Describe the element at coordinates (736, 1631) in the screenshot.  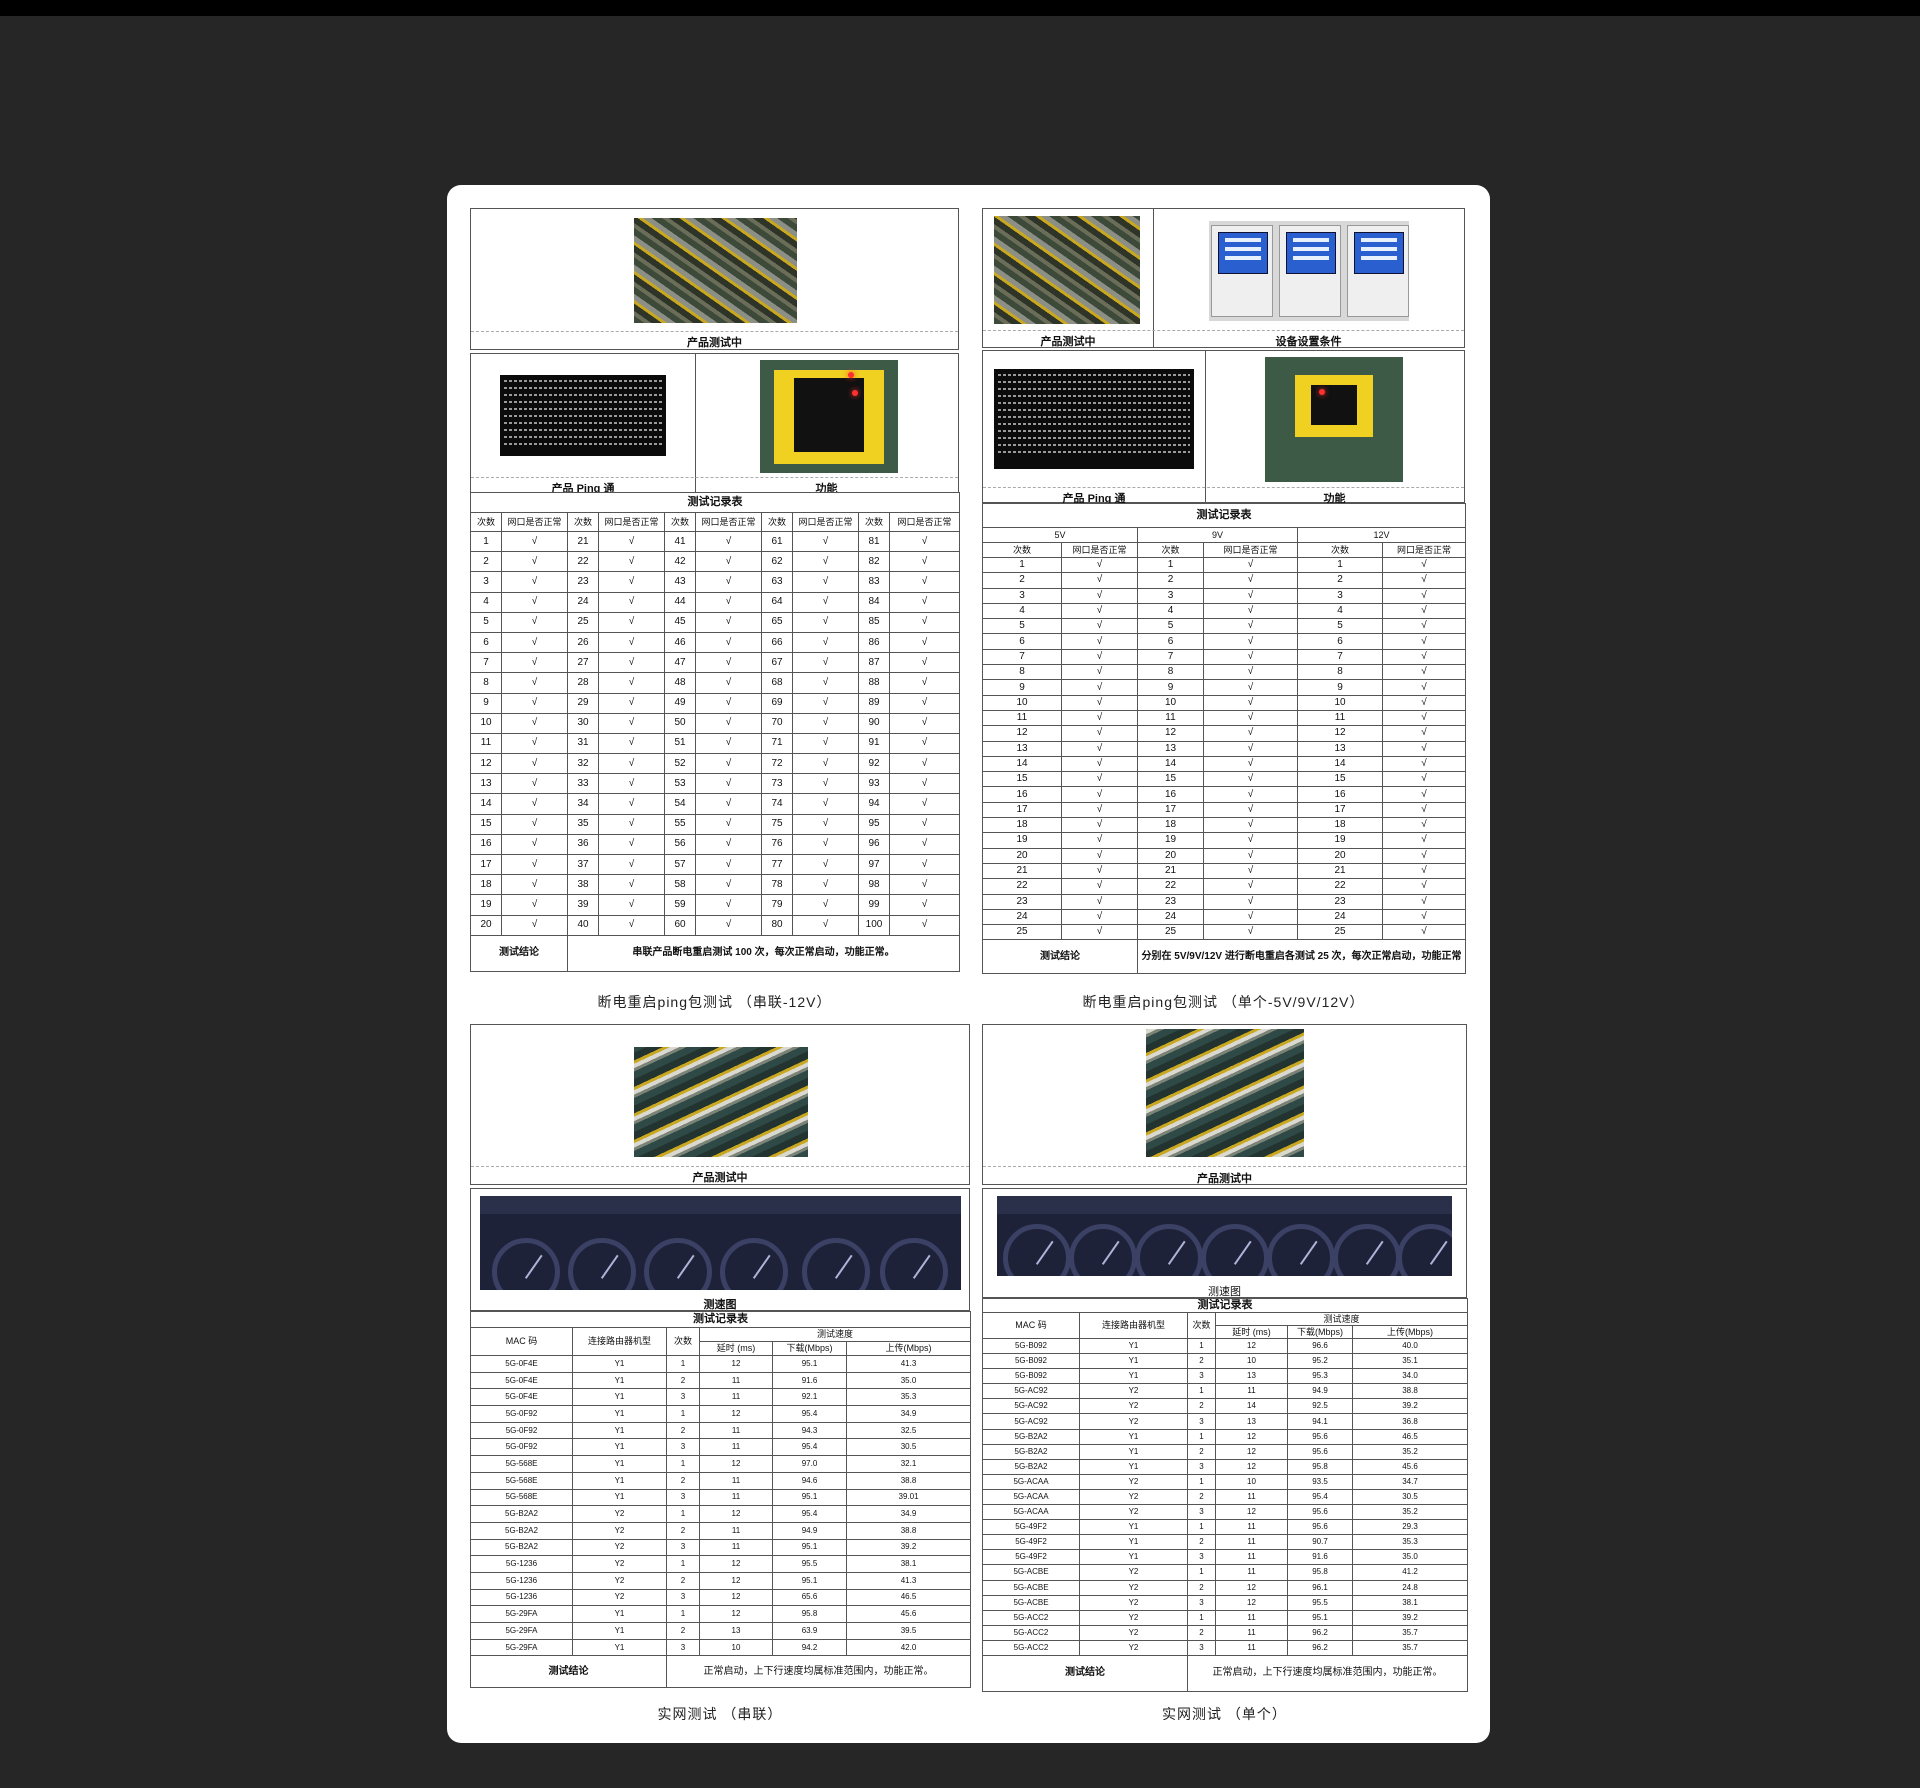
I see `p3-latency-cell: 13` at that location.